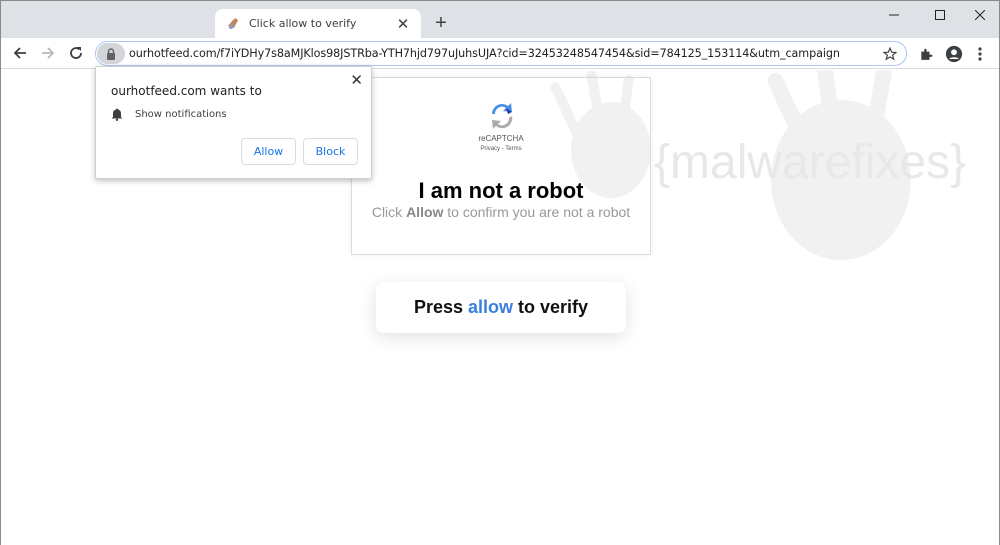  I want to click on reload-button, so click(76, 53).